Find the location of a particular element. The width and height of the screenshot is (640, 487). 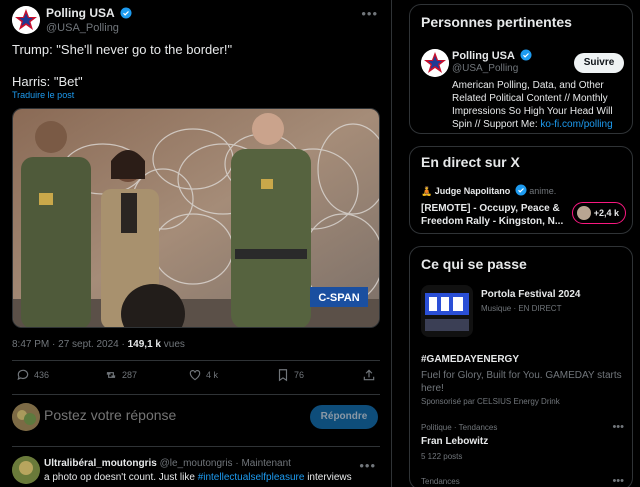

reply-input is located at coordinates (174, 415).